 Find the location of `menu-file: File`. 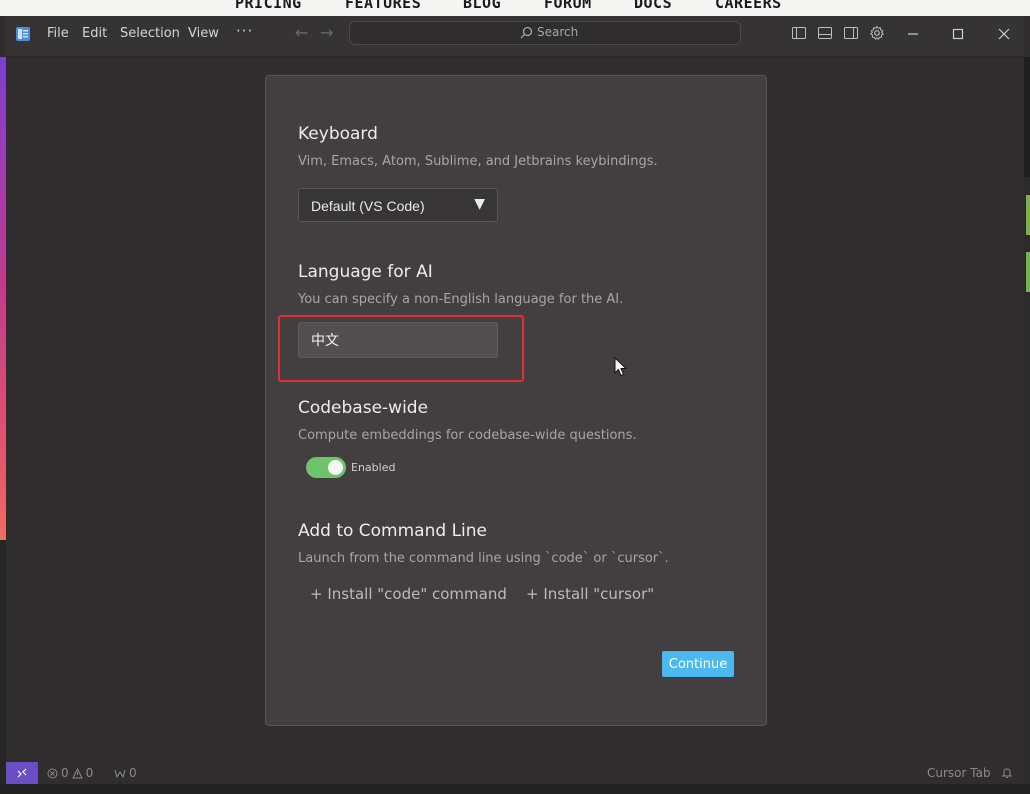

menu-file: File is located at coordinates (58, 33).